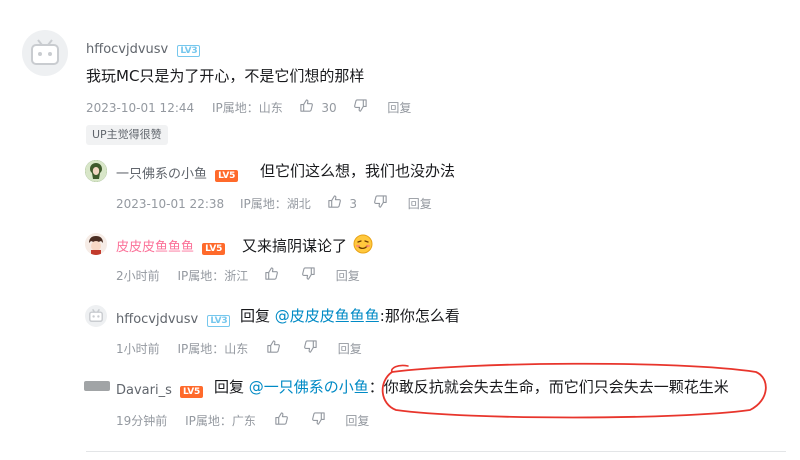  I want to click on mention-link: @皮皮皮鱼鱼鱼, so click(327, 316).